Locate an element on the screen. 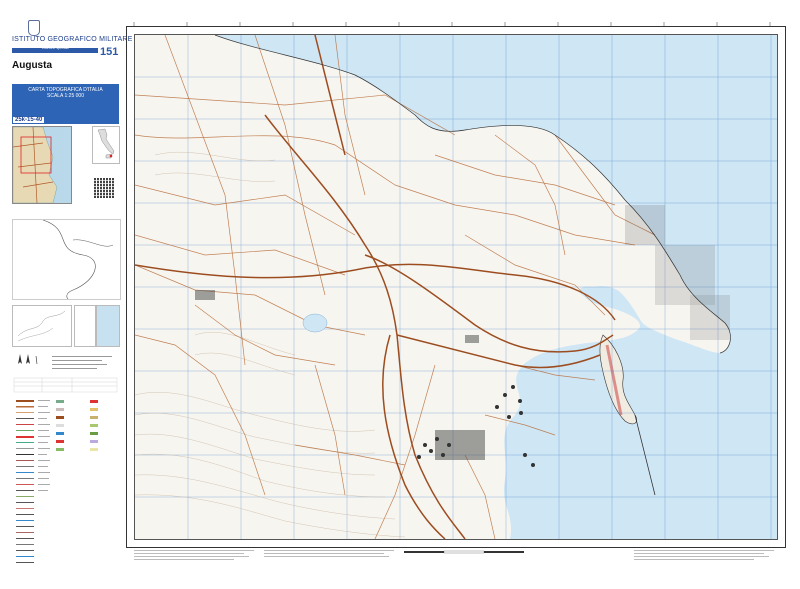  conventional-signs is located at coordinates (65, 469).